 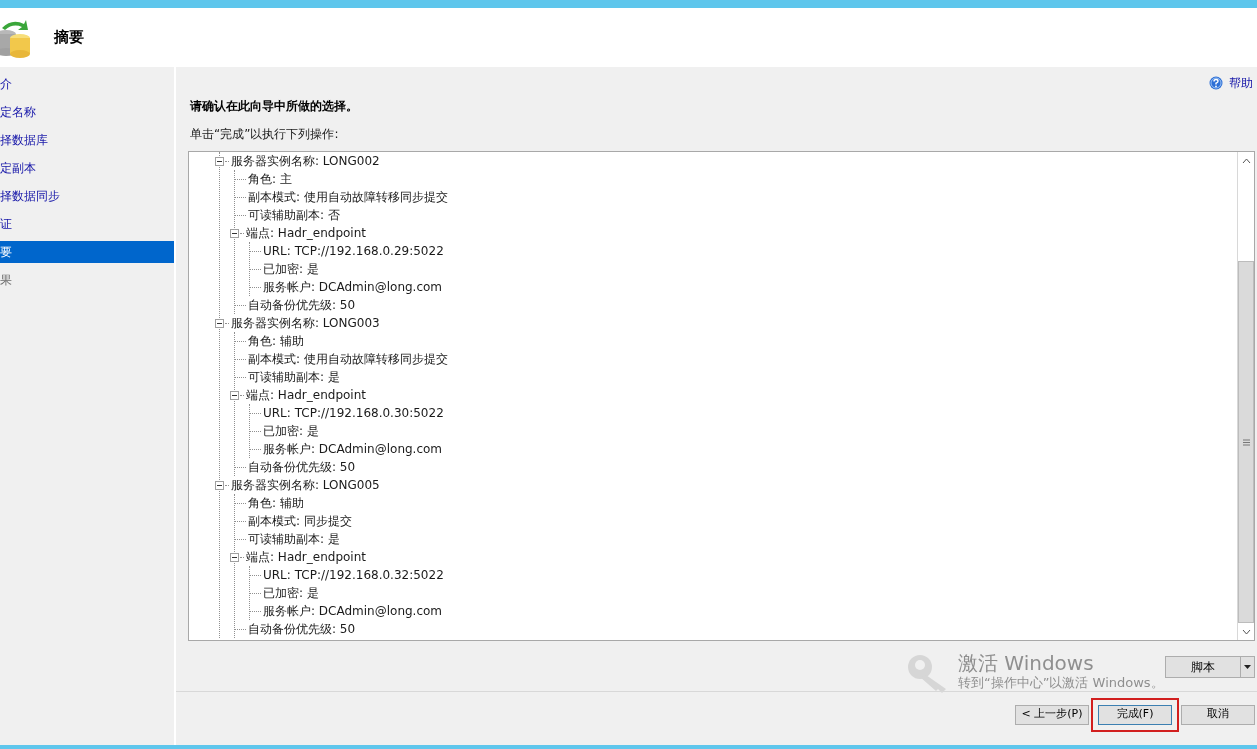 I want to click on activation-title: 激活 Windows, so click(x=1026, y=663).